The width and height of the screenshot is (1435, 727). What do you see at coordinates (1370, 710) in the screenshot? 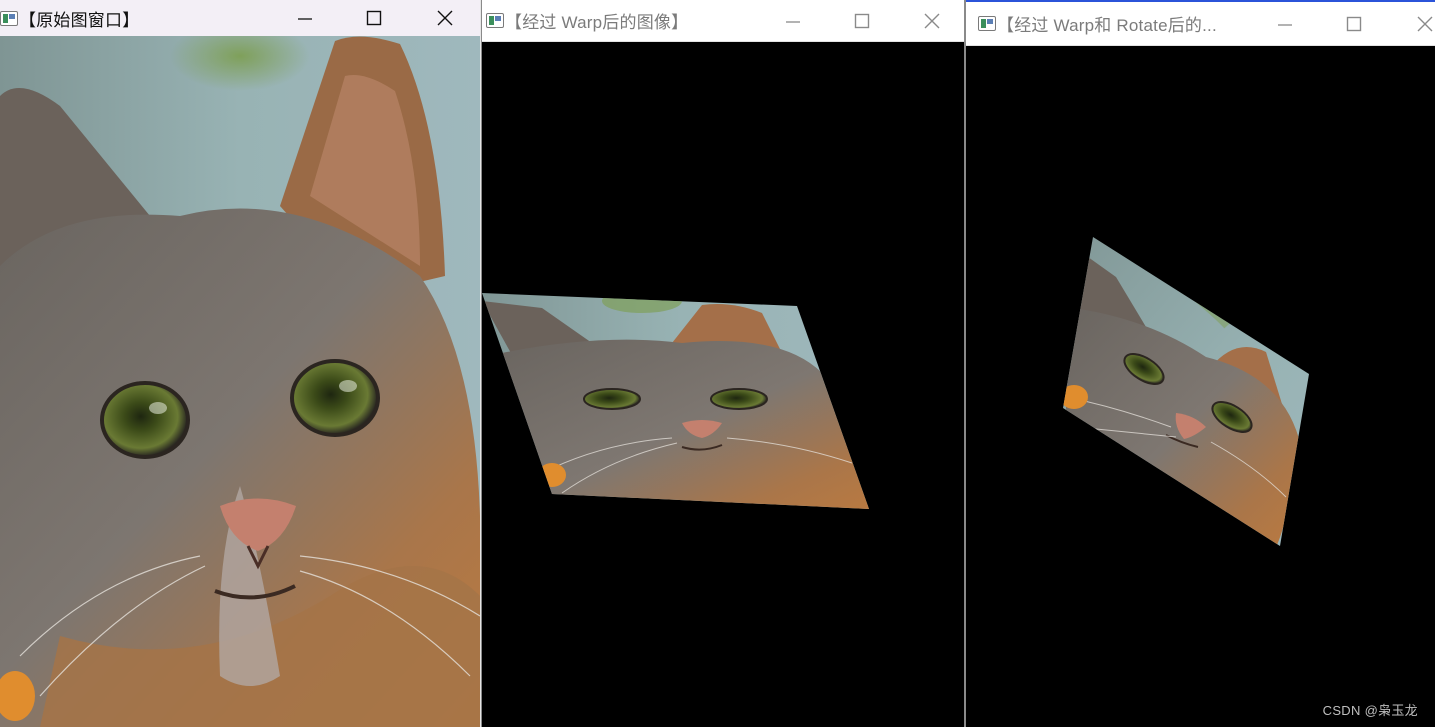
I see `watermark: CSDN @枭玉龙` at bounding box center [1370, 710].